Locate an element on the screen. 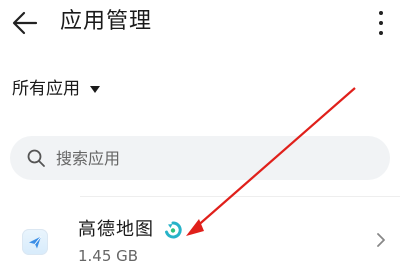 The width and height of the screenshot is (400, 276). arrow-left-icon is located at coordinates (25, 23).